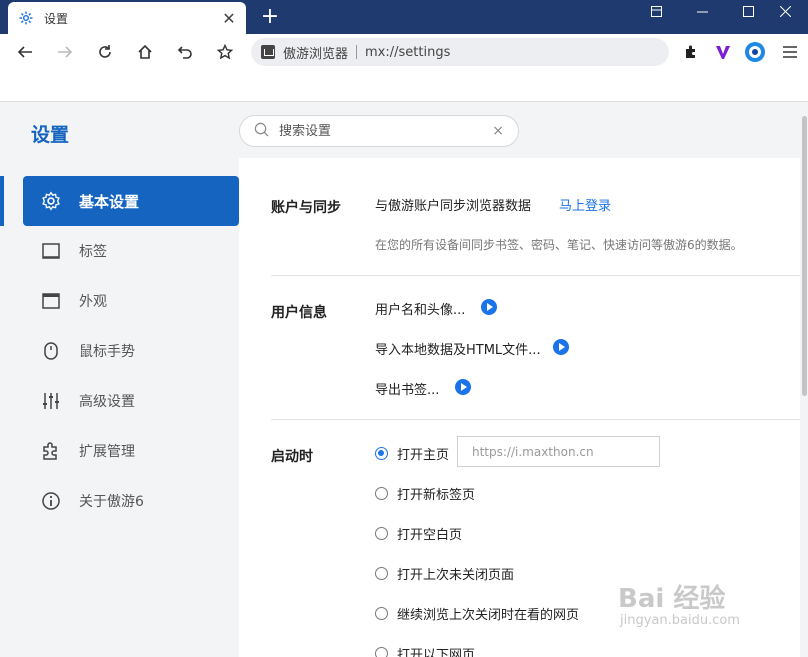 Image resolution: width=808 pixels, height=657 pixels. What do you see at coordinates (51, 401) in the screenshot?
I see `sliders-icon` at bounding box center [51, 401].